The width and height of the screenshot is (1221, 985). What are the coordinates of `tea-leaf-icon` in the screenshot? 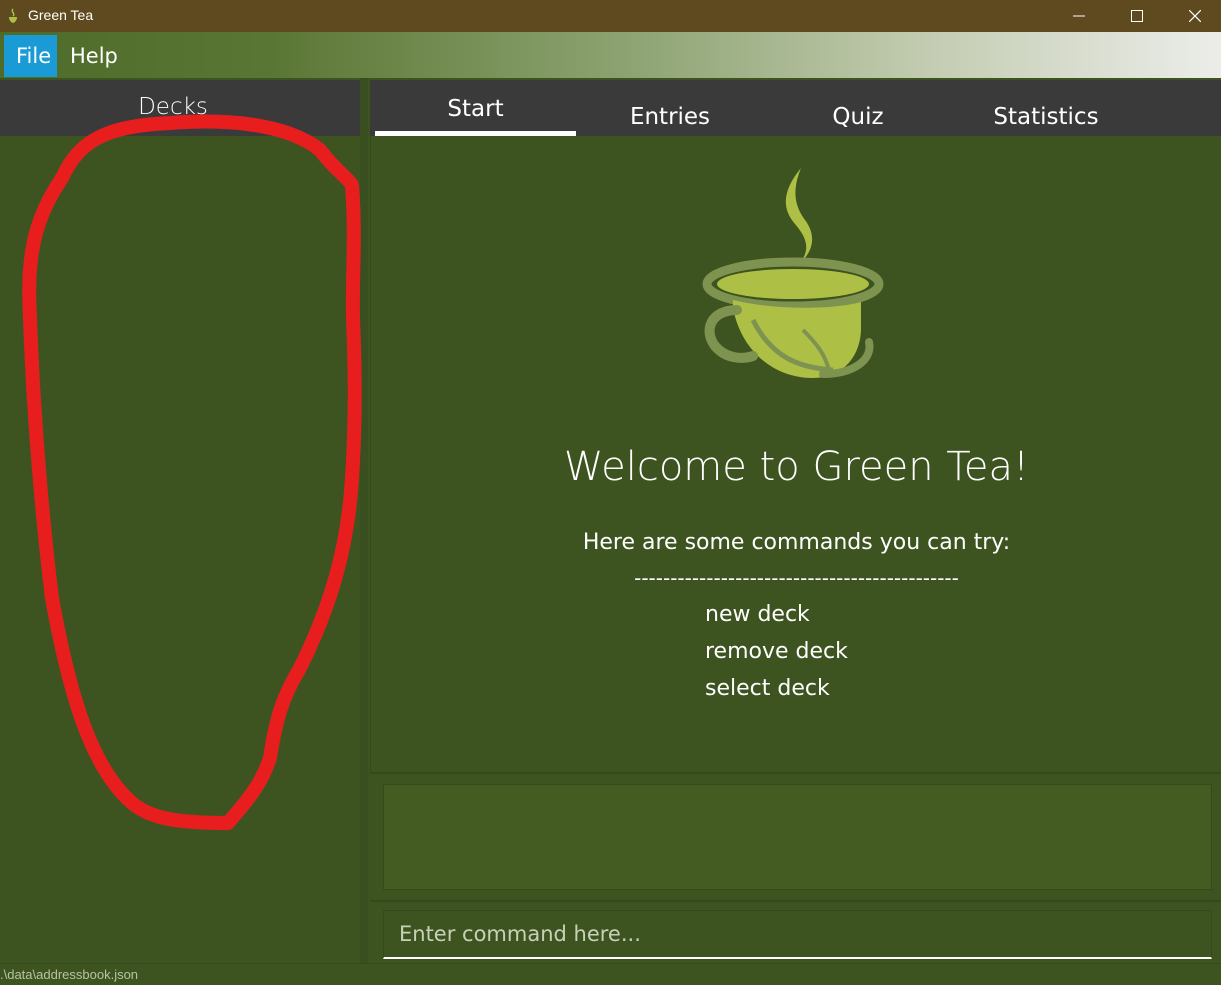 It's located at (13, 15).